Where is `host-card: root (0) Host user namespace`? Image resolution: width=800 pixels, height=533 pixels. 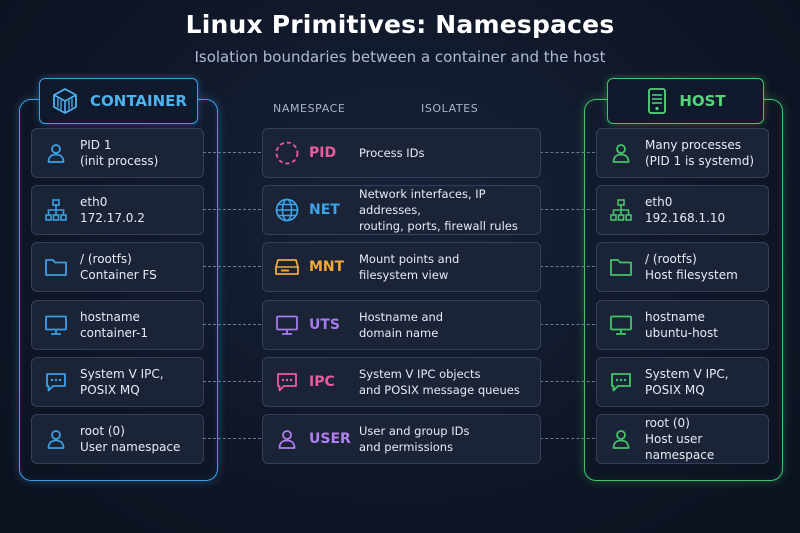 host-card: root (0) Host user namespace is located at coordinates (682, 439).